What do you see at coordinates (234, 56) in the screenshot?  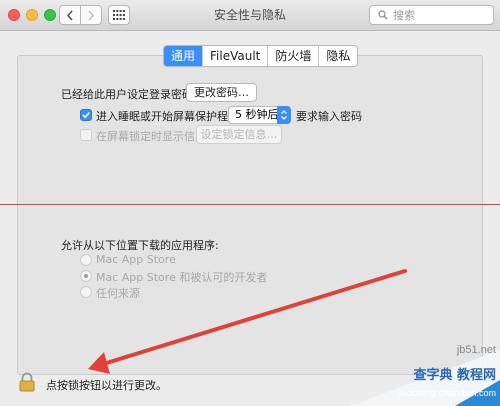 I see `tab-filevault: FileVault` at bounding box center [234, 56].